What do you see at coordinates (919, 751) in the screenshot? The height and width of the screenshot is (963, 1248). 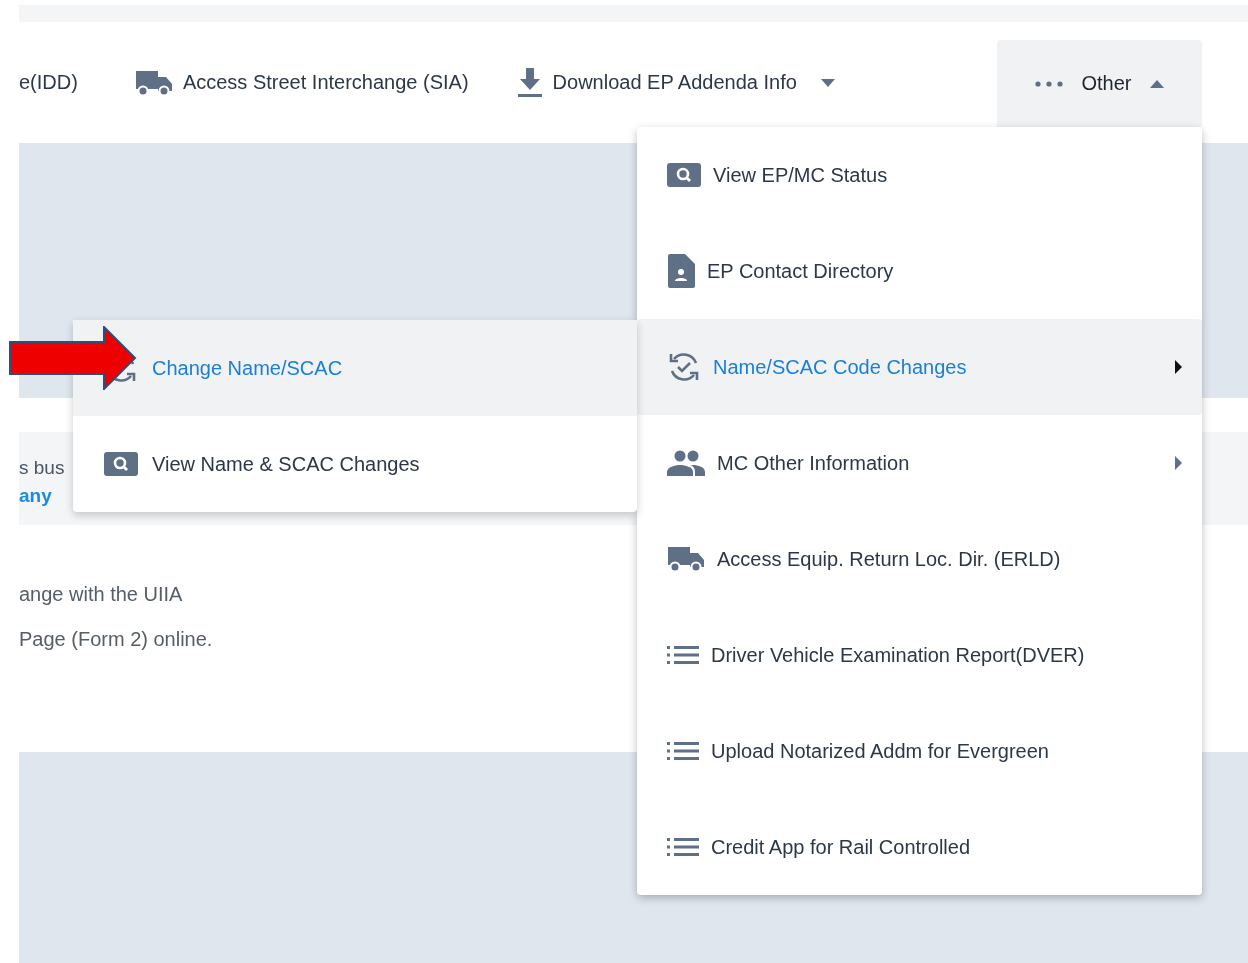 I see `menu-item: Upload Notarized Addm for Evergreen` at bounding box center [919, 751].